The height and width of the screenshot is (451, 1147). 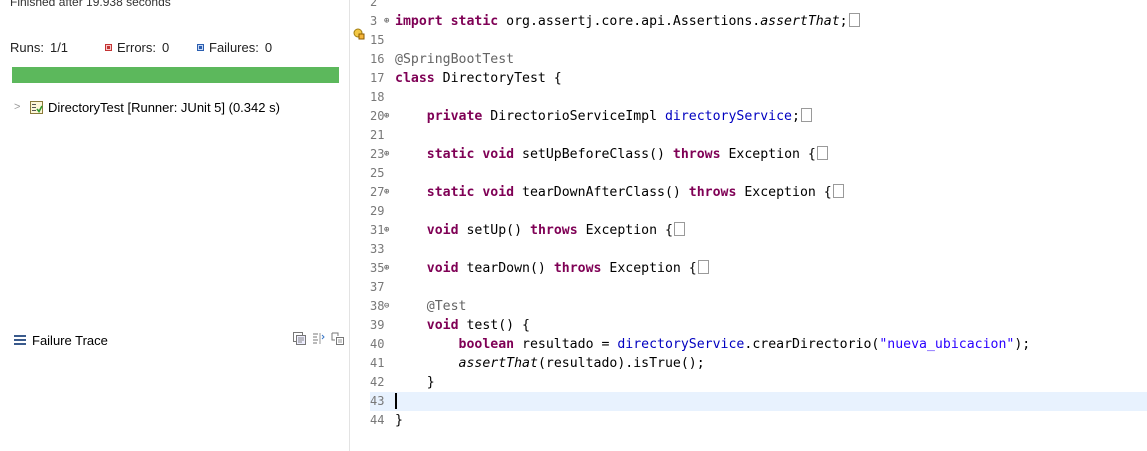 I want to click on class-close-brace: }, so click(x=399, y=420).